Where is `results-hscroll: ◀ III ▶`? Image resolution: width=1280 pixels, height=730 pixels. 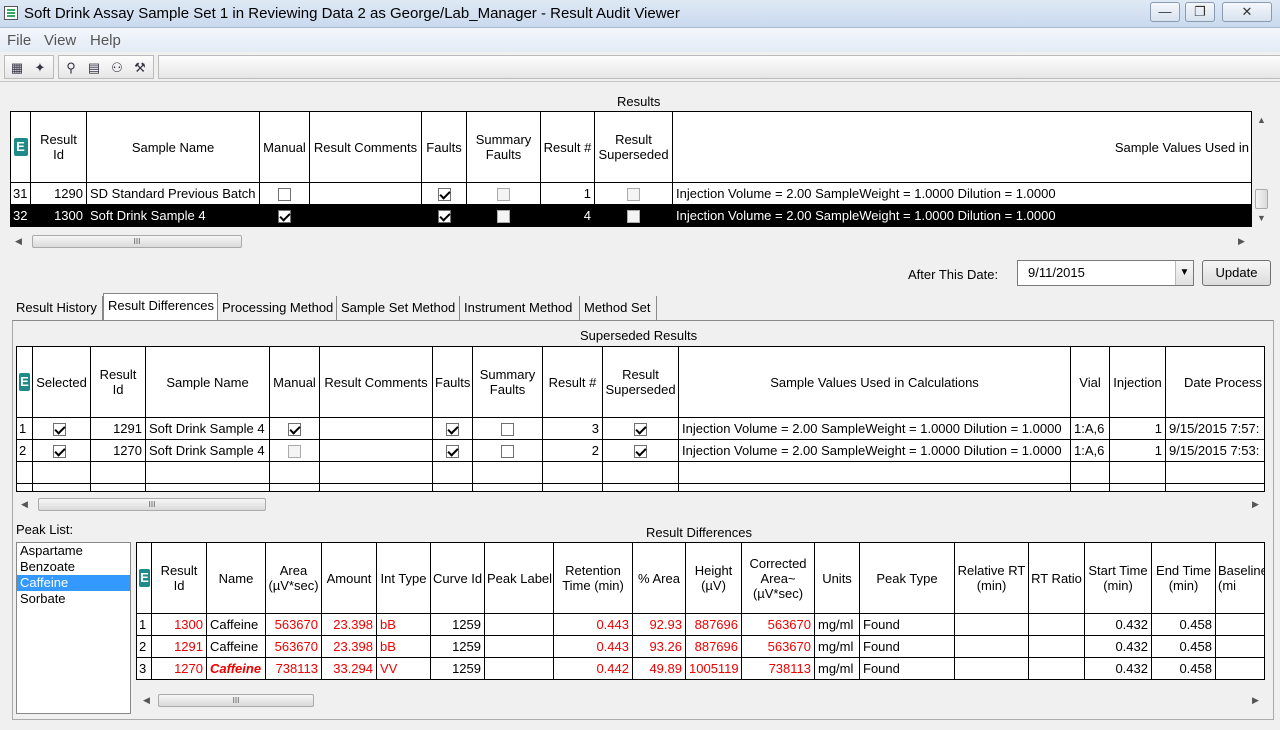
results-hscroll: ◀ III ▶ is located at coordinates (630, 241).